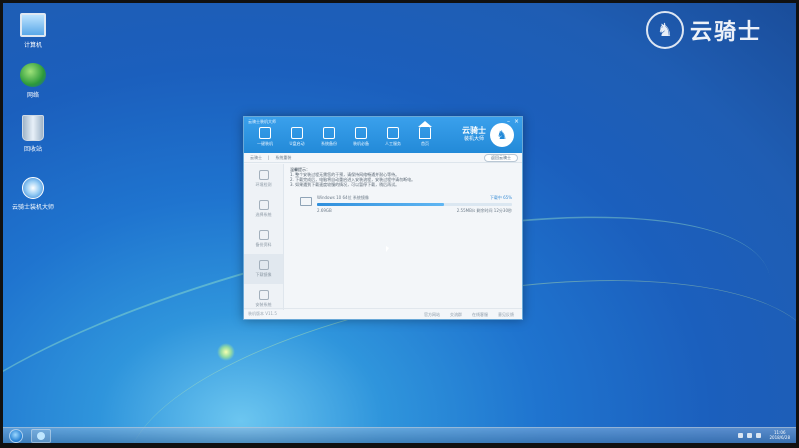 This screenshot has width=799, height=448. What do you see at coordinates (345, 184) in the screenshot?
I see `tip-line: 3. 如果遇到下载速度较慢的情况，可以暂停下载，稍后再试。` at bounding box center [345, 184].